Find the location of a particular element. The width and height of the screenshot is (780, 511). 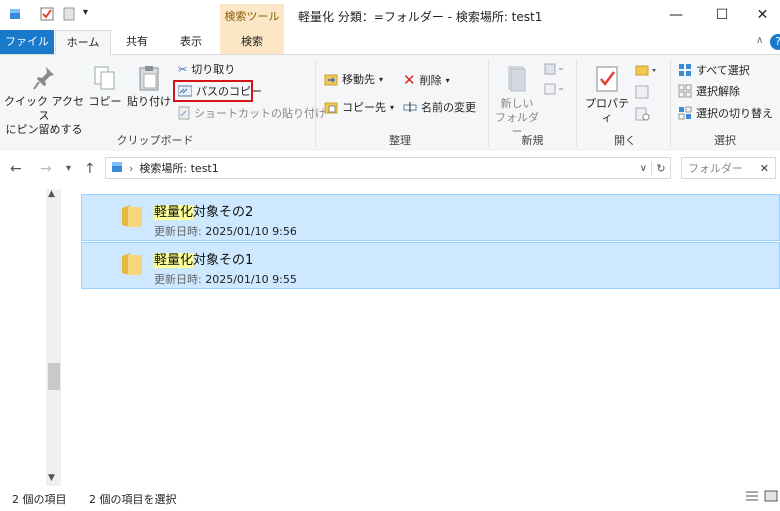

ribbon-tabs: ファイル ホーム 共有 表示 検索 ∧ ? is located at coordinates (390, 43).